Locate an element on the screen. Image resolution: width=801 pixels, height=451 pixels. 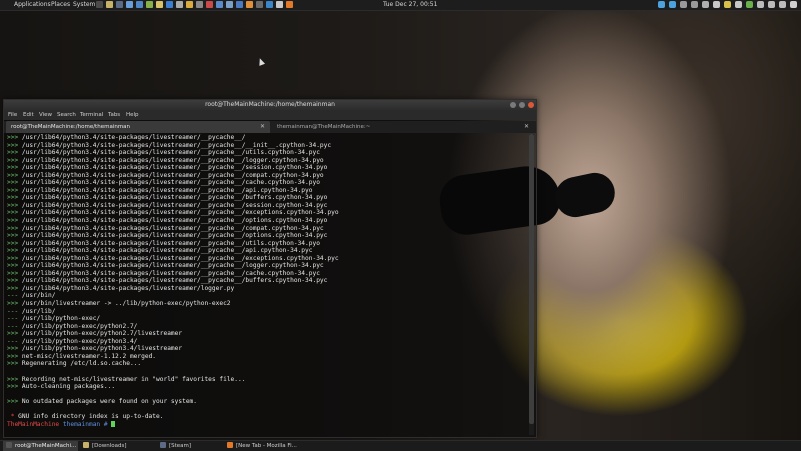
network-icon is located at coordinates (760, 4).